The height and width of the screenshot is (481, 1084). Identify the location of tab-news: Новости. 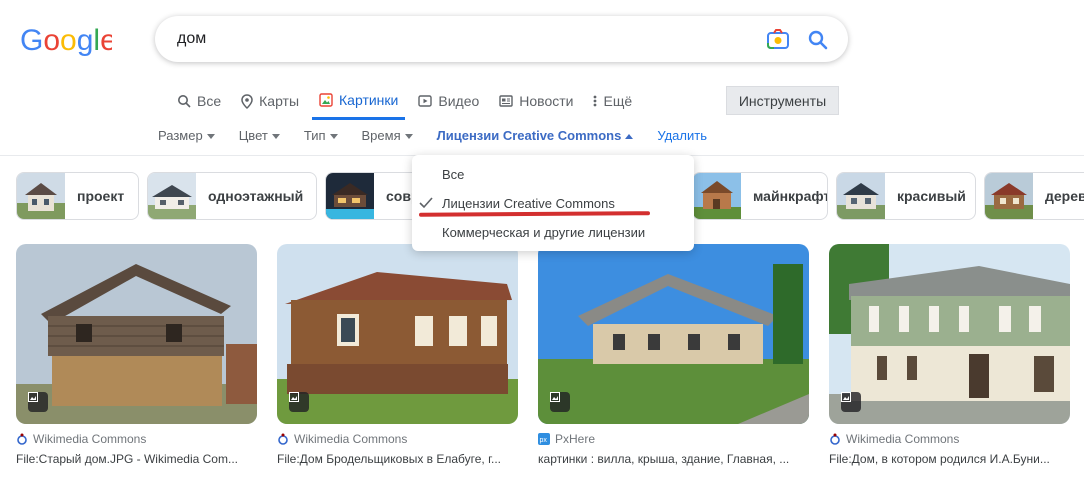
(536, 101).